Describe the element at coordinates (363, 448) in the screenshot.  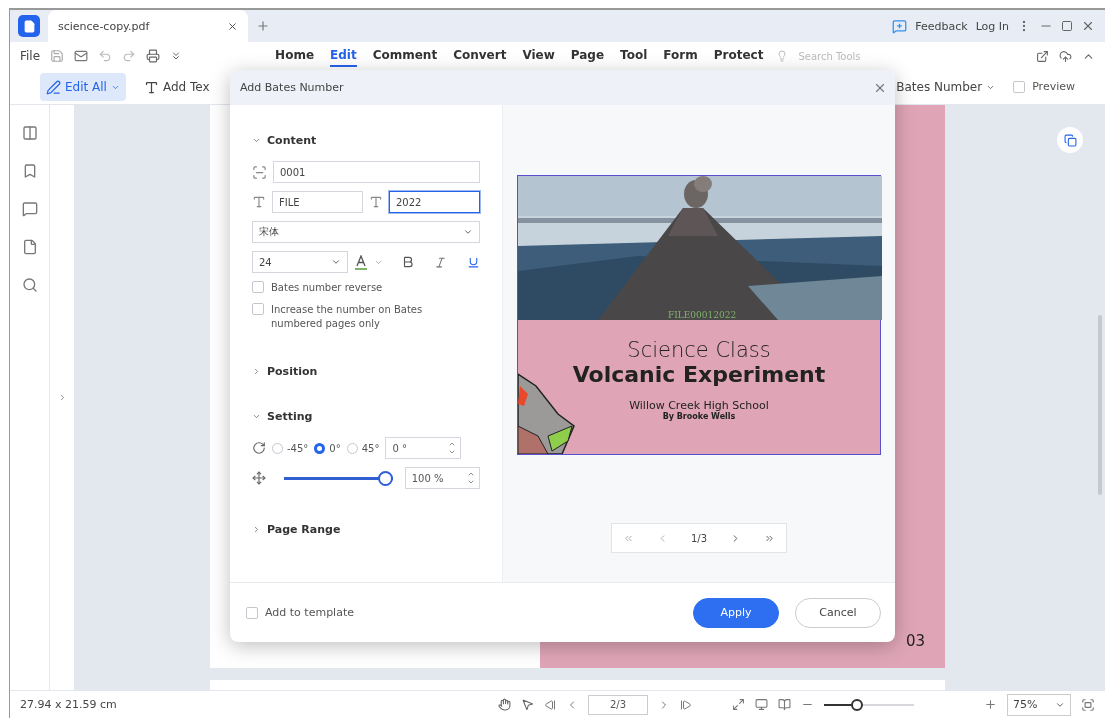
I see `rotation-radio: 45°` at that location.